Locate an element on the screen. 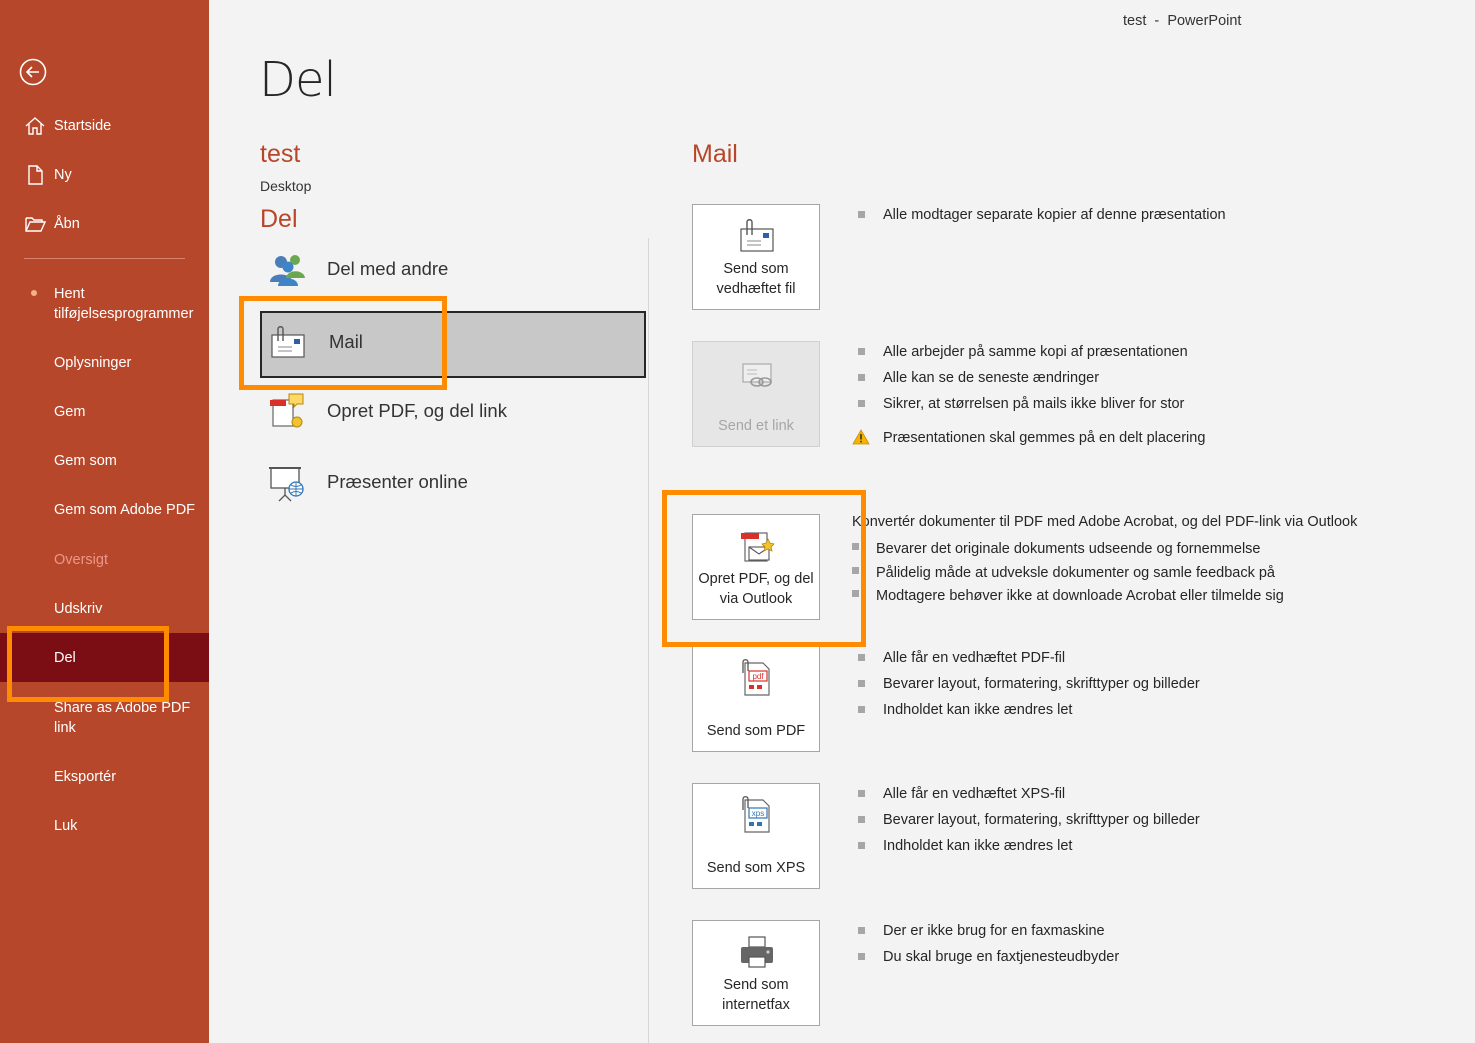 This screenshot has width=1475, height=1043. nav-udskriv: Udskriv is located at coordinates (104, 610).